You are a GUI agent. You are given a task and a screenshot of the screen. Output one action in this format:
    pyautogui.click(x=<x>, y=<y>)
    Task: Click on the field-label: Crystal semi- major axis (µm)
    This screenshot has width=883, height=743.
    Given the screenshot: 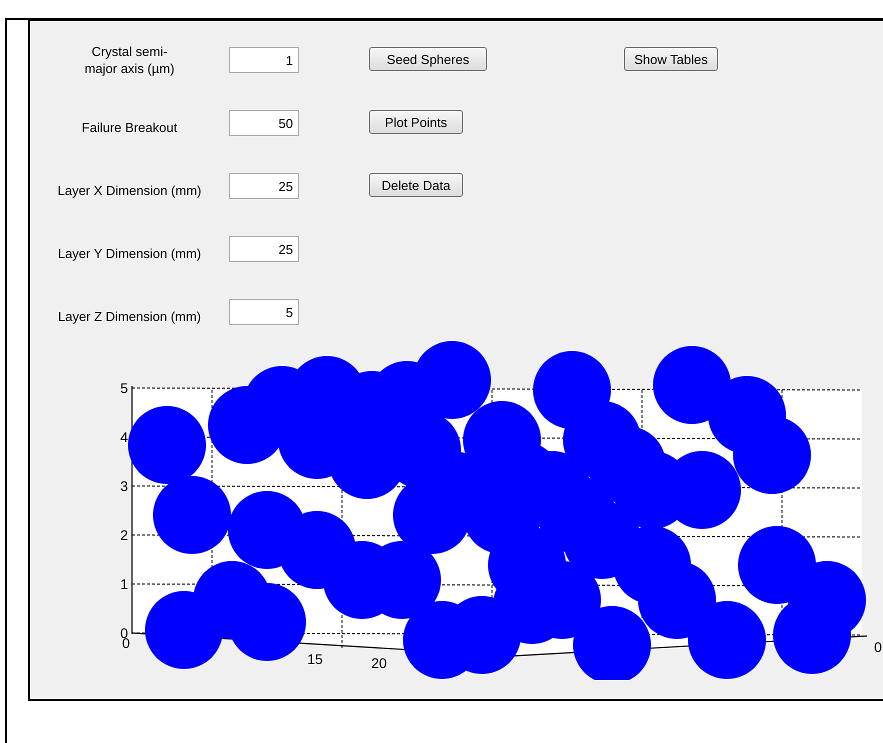 What is the action you would take?
    pyautogui.click(x=130, y=60)
    